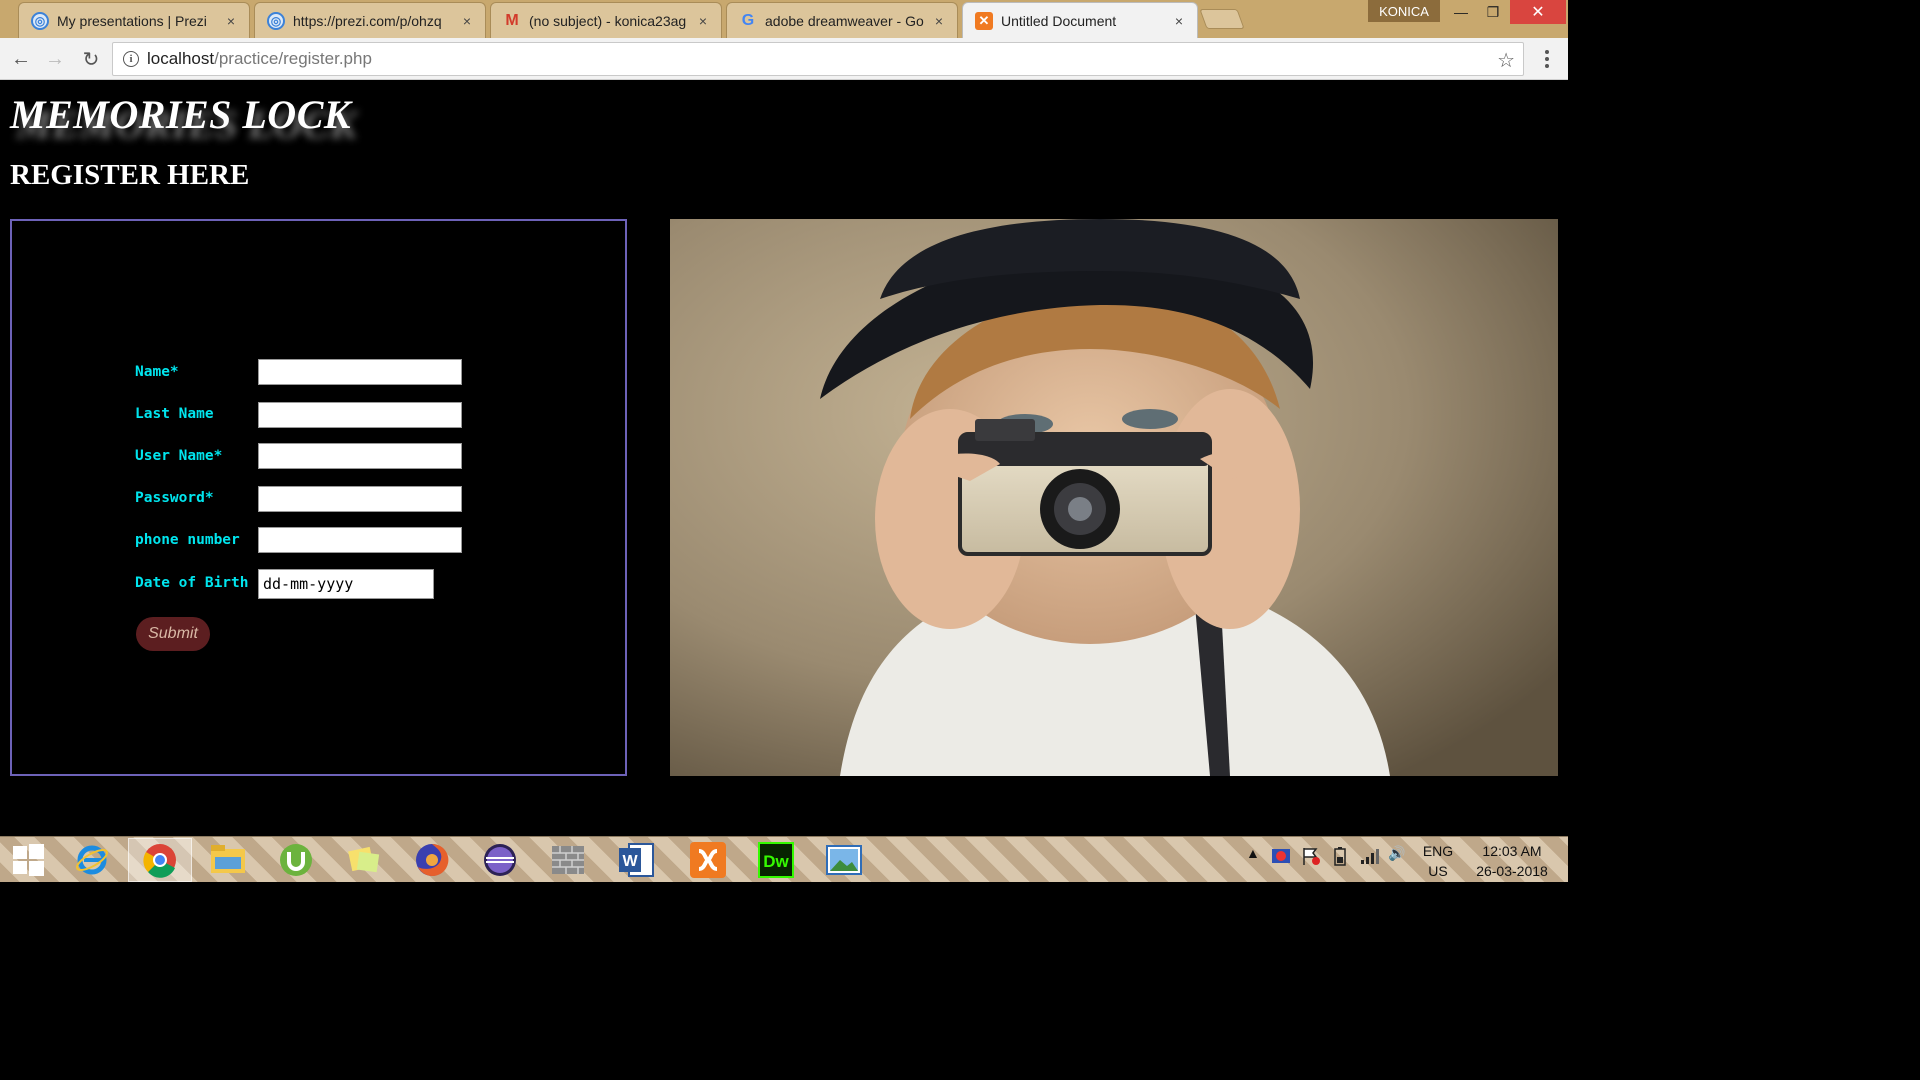 The height and width of the screenshot is (1080, 1920). Describe the element at coordinates (1311, 857) in the screenshot. I see `action-center-flag-icon` at that location.